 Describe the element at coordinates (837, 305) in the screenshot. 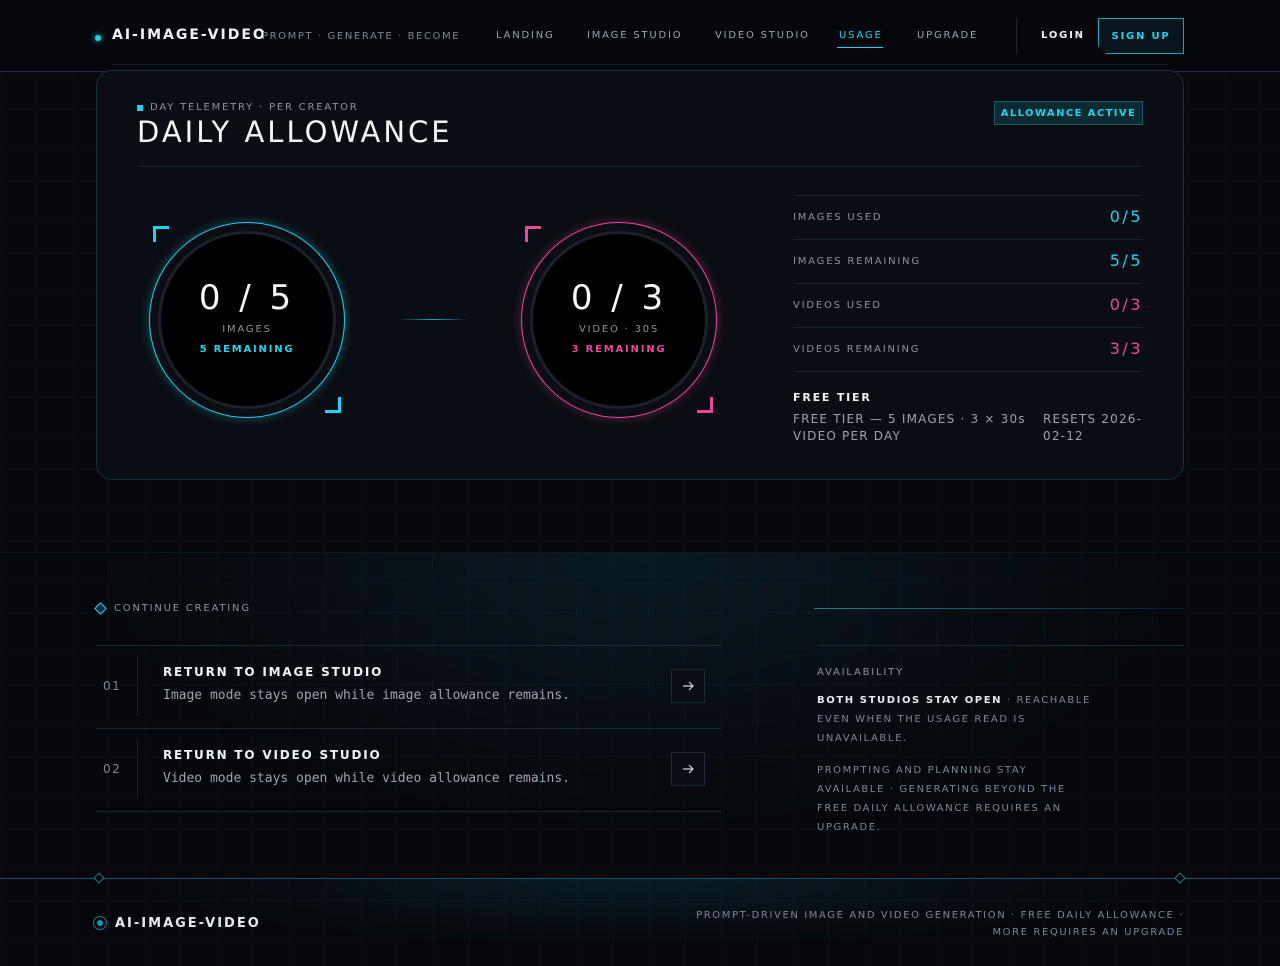

I see `stat-label: VIDEOS USED` at that location.